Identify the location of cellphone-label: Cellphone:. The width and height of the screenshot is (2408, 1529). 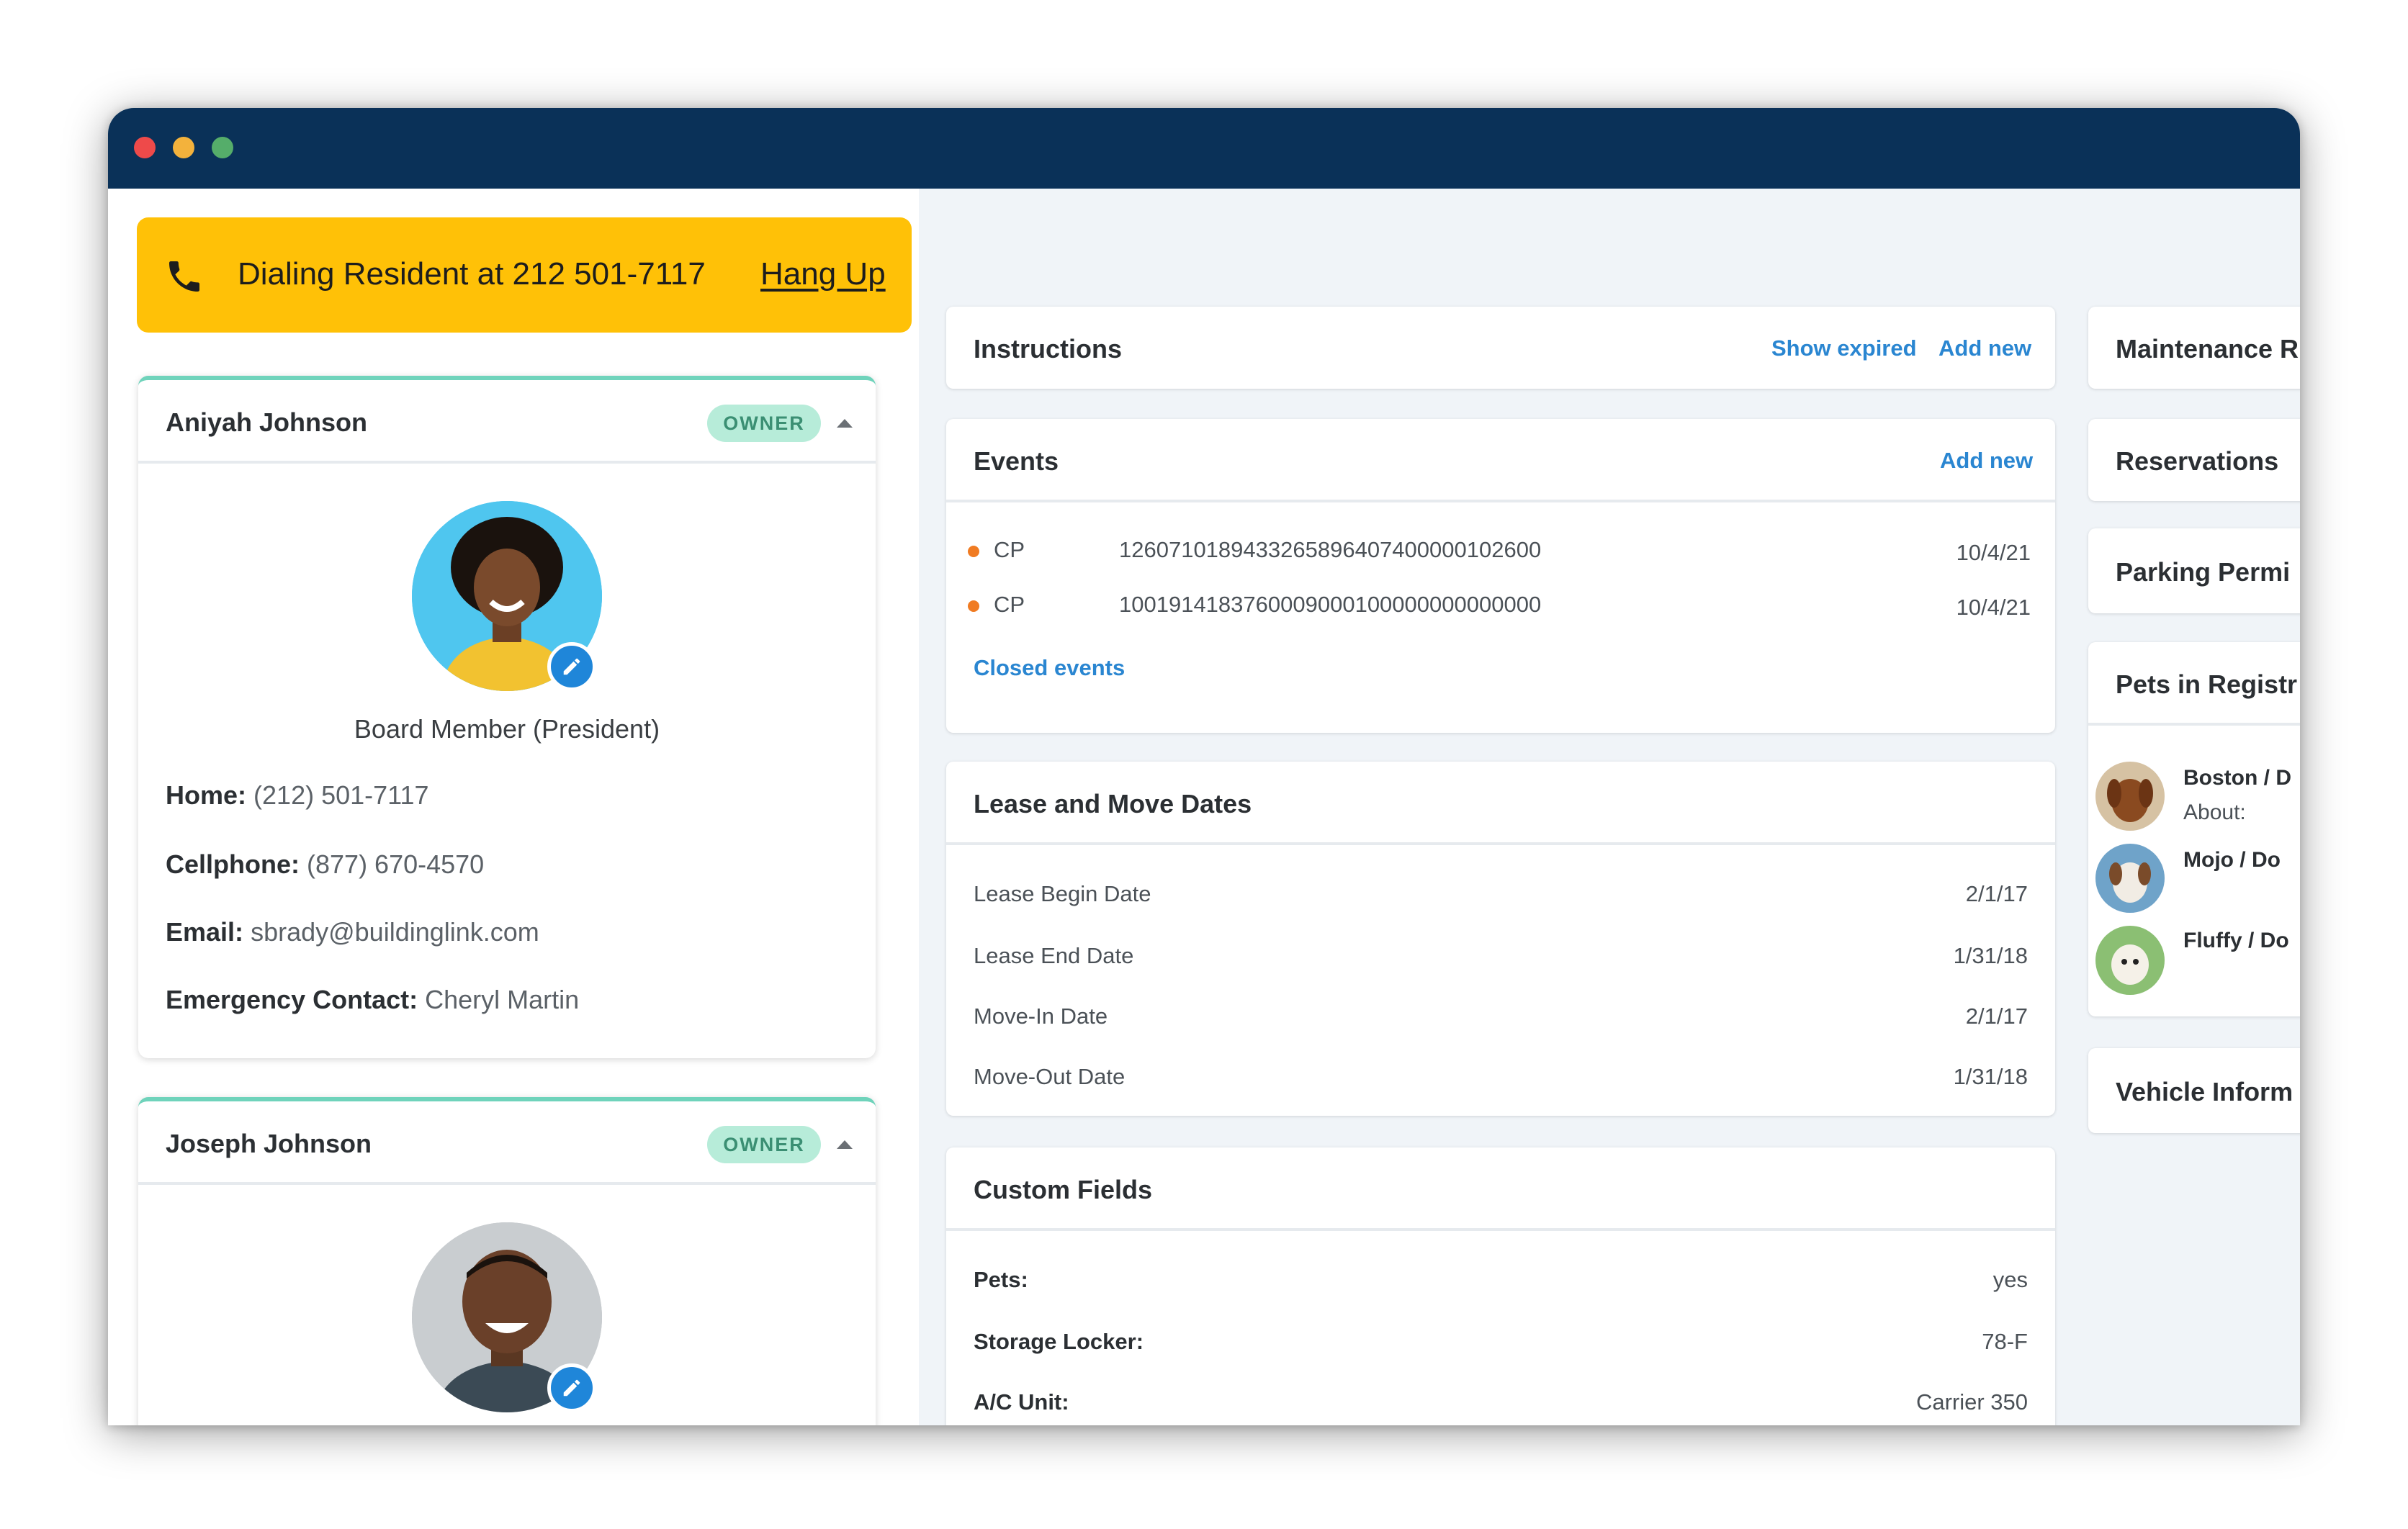
(233, 864).